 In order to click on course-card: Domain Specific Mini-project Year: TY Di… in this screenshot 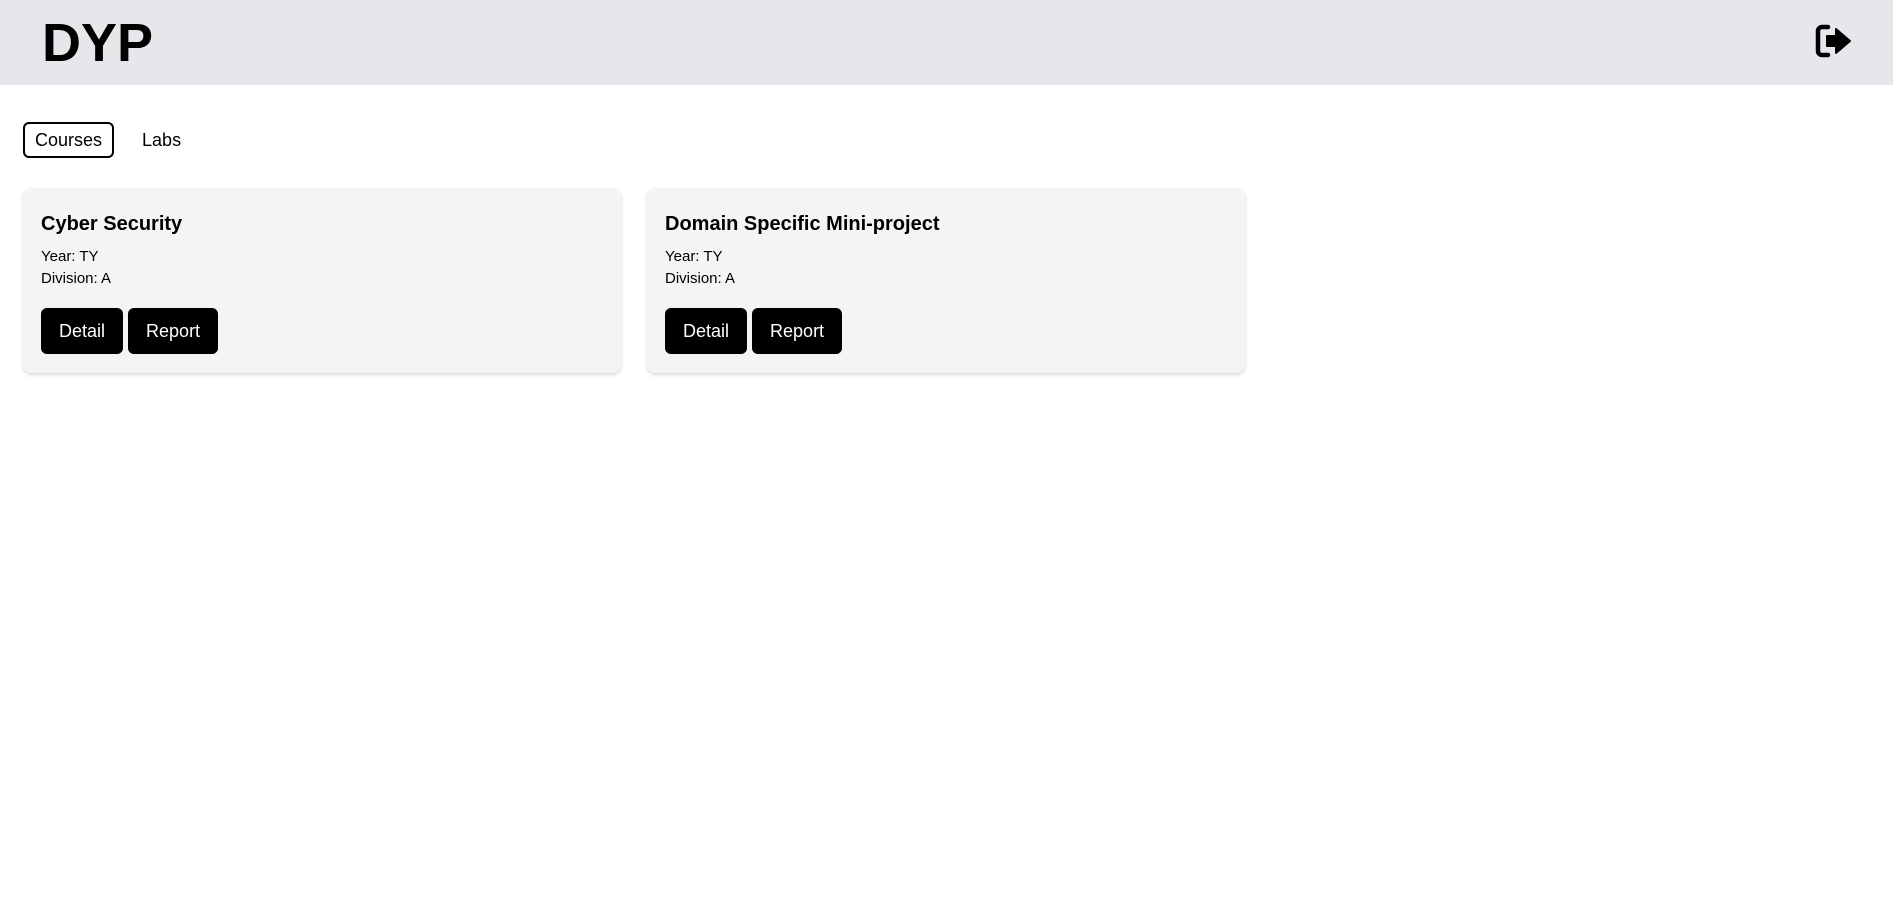, I will do `click(946, 280)`.